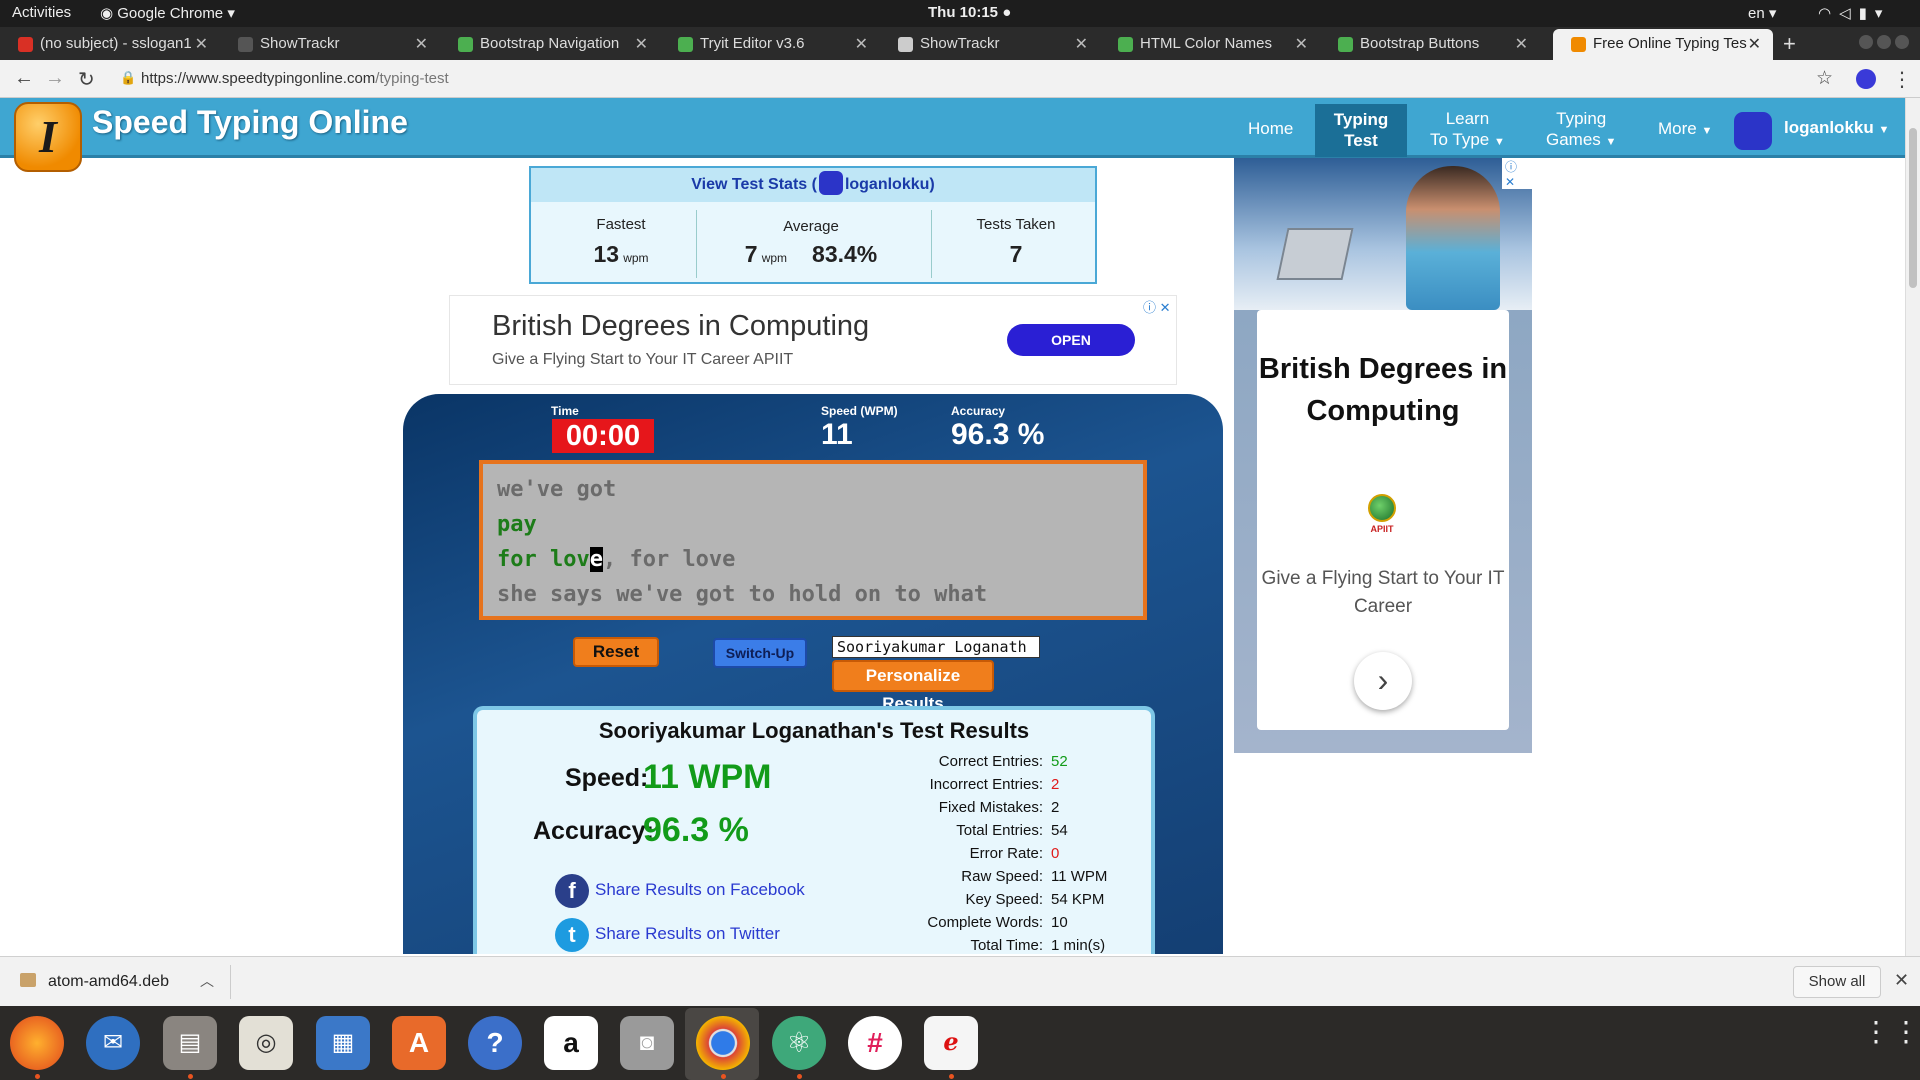  I want to click on person-graphic, so click(1453, 238).